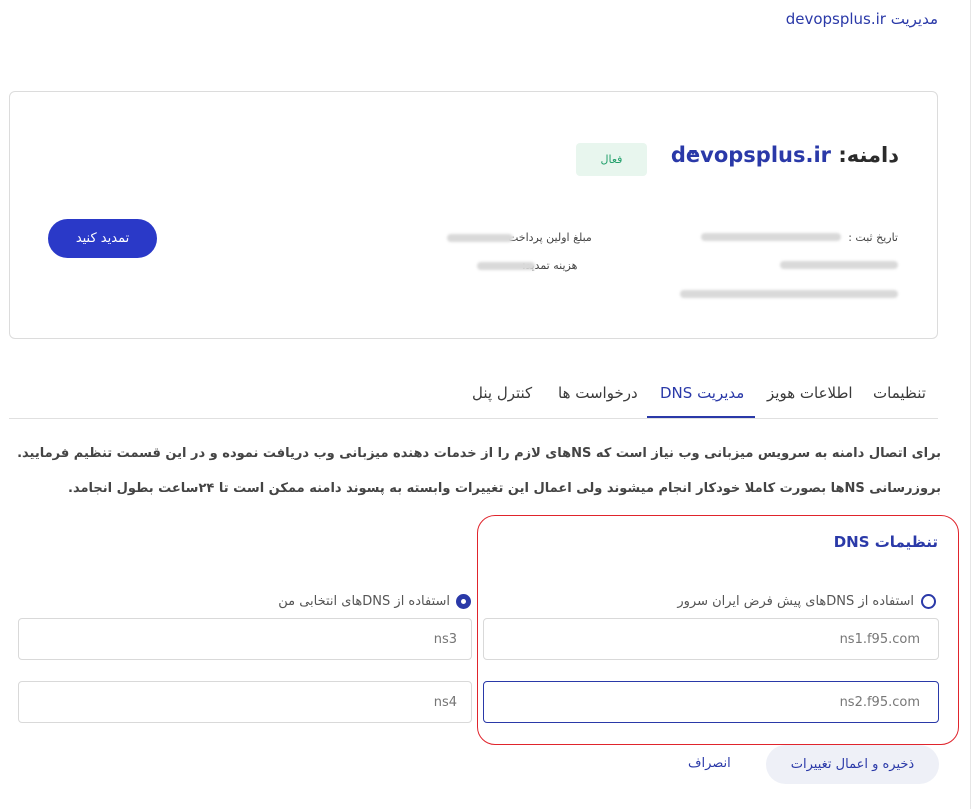 This screenshot has height=809, width=971. I want to click on register-date-label: تاریخ ثبت :, so click(873, 237).